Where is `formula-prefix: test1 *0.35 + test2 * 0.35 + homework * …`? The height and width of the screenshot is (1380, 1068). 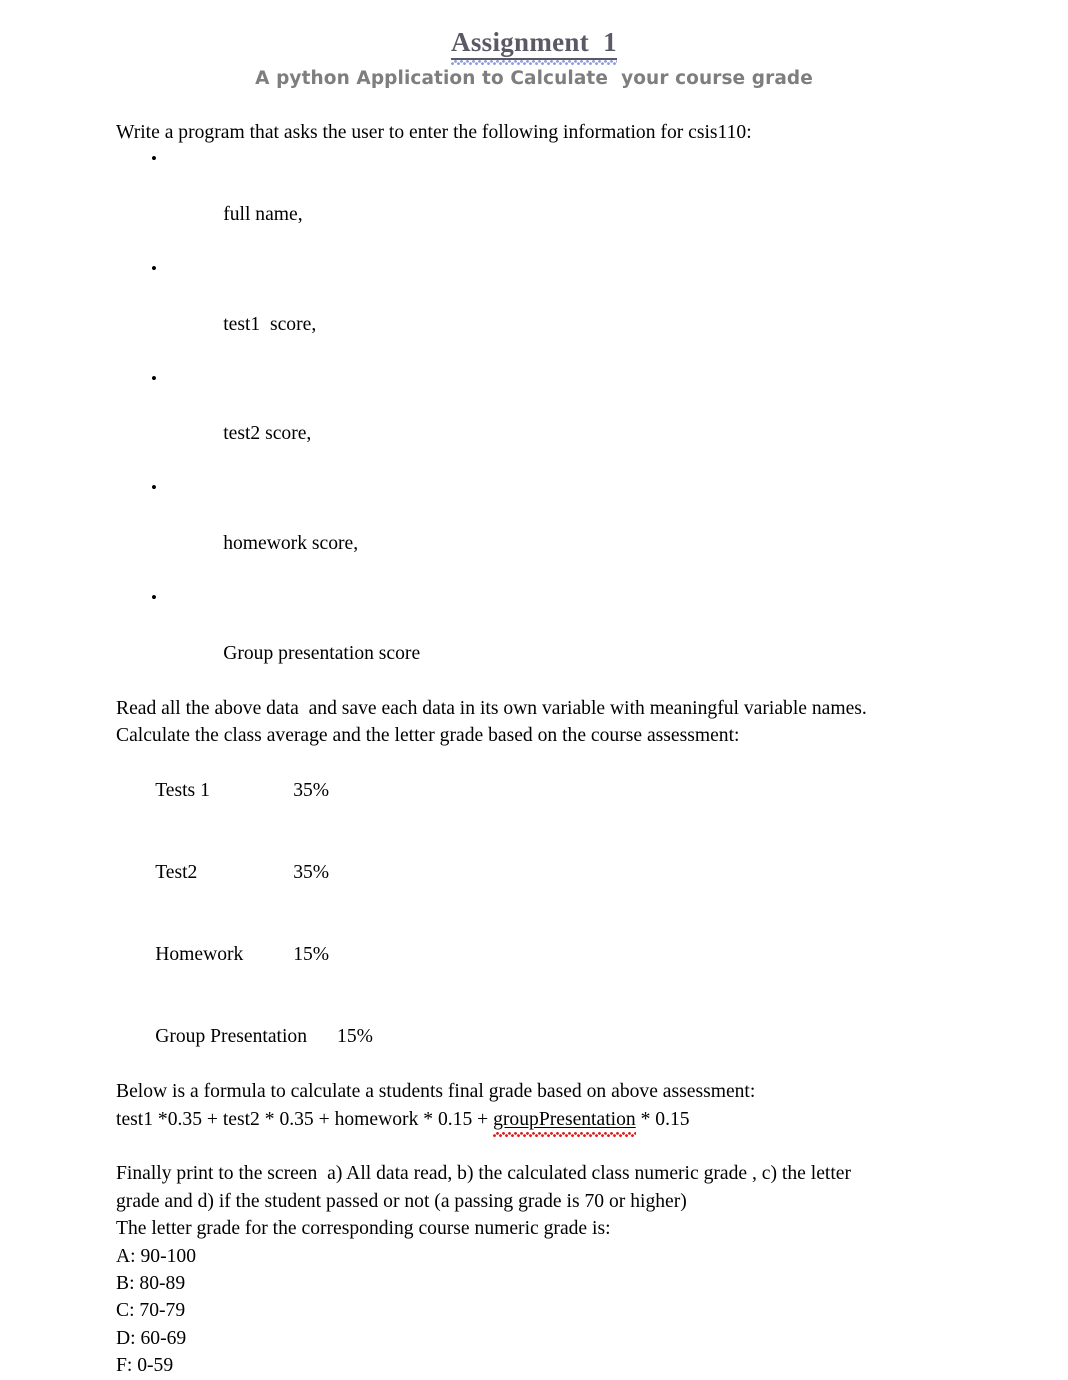 formula-prefix: test1 *0.35 + test2 * 0.35 + homework * … is located at coordinates (305, 1119).